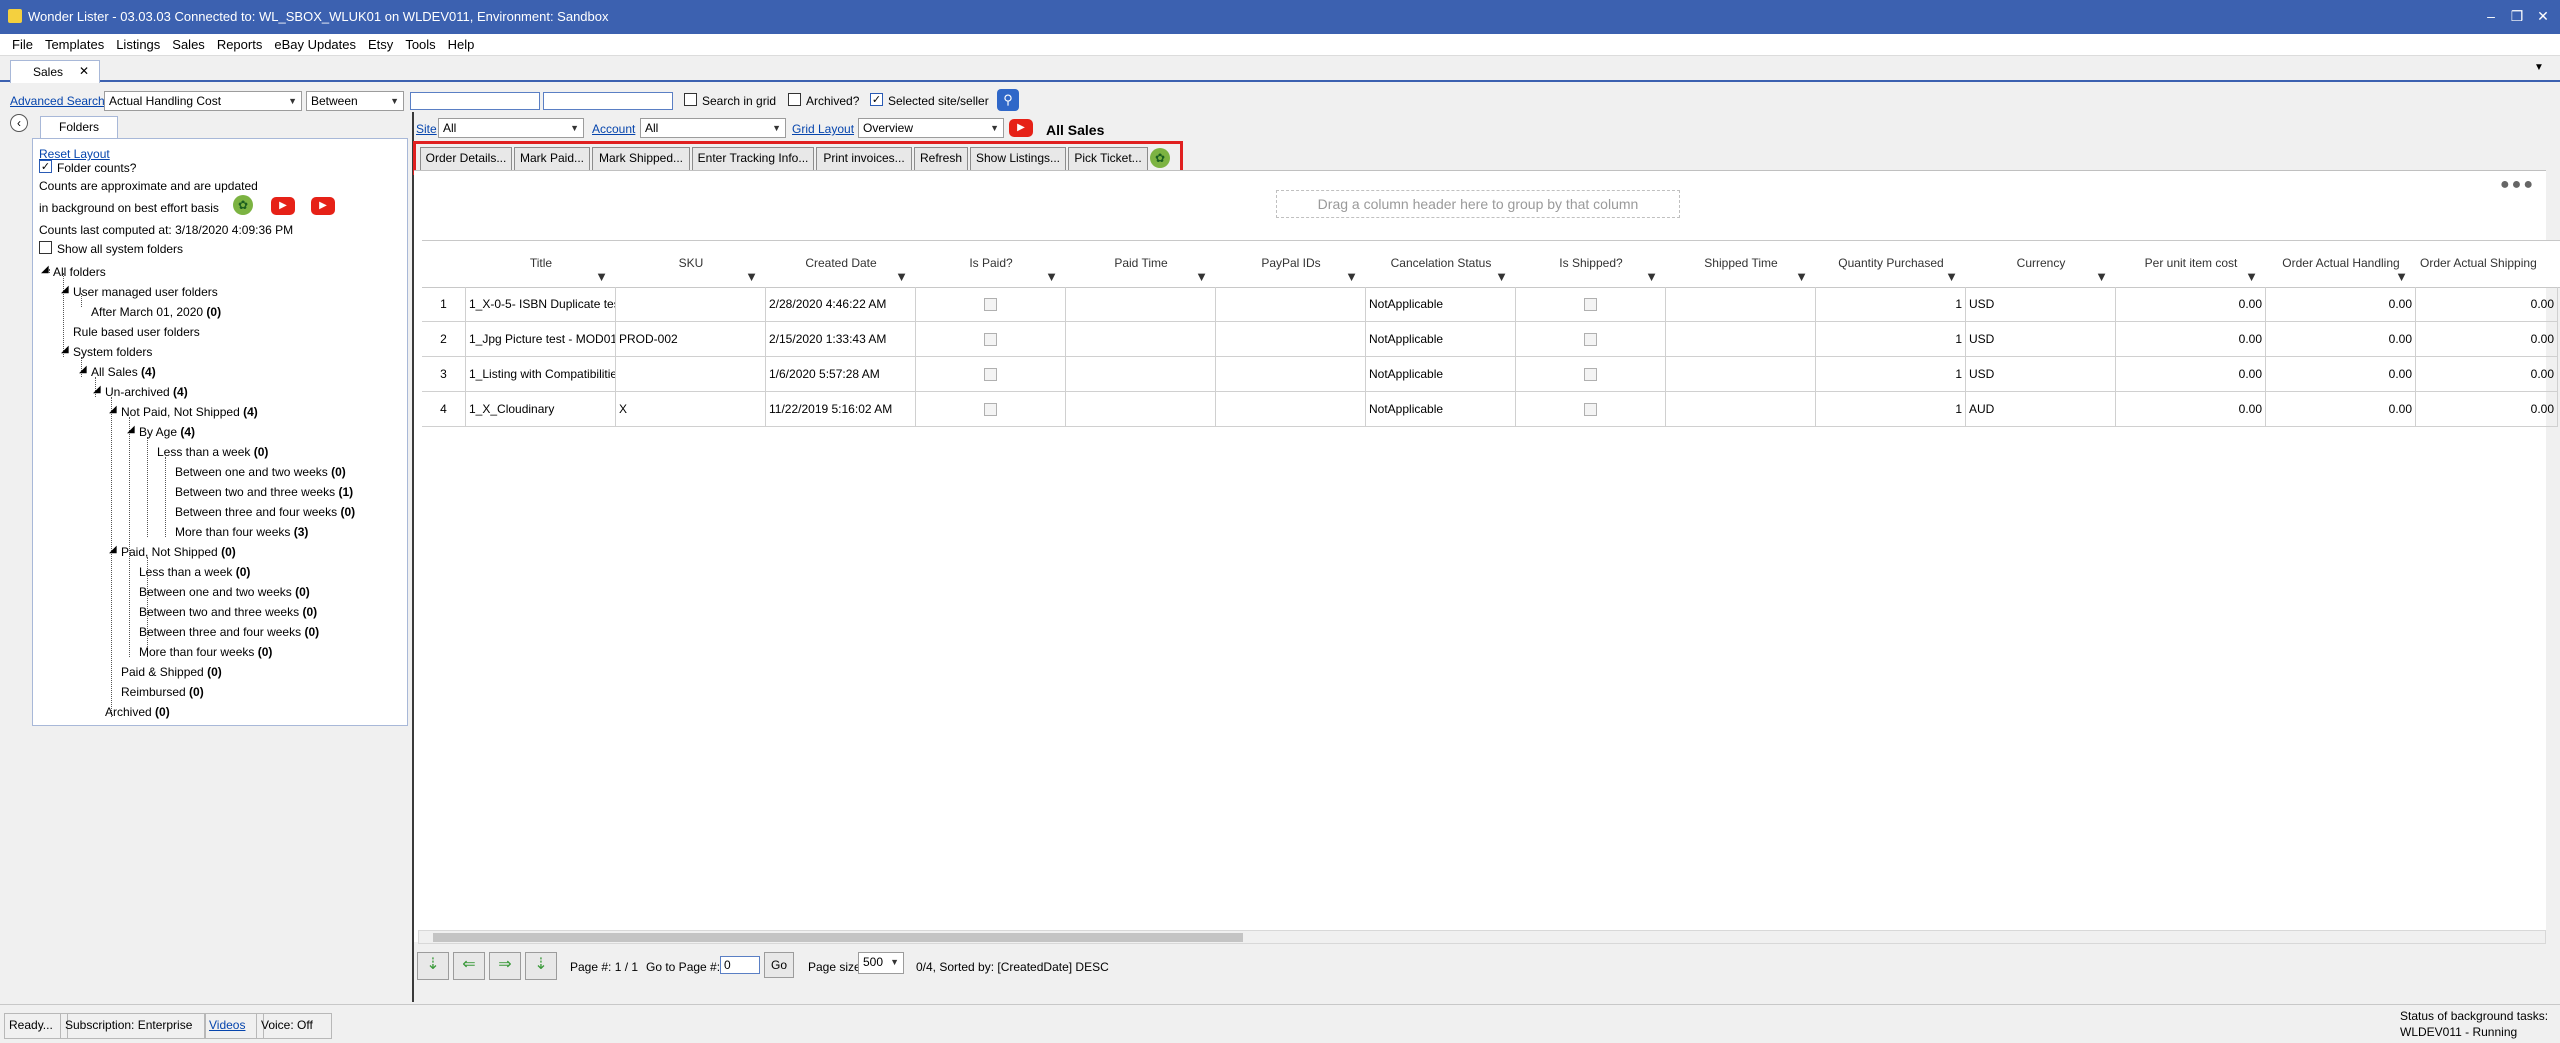  What do you see at coordinates (1591, 264) in the screenshot?
I see `column-header: Is Shipped? ▼` at bounding box center [1591, 264].